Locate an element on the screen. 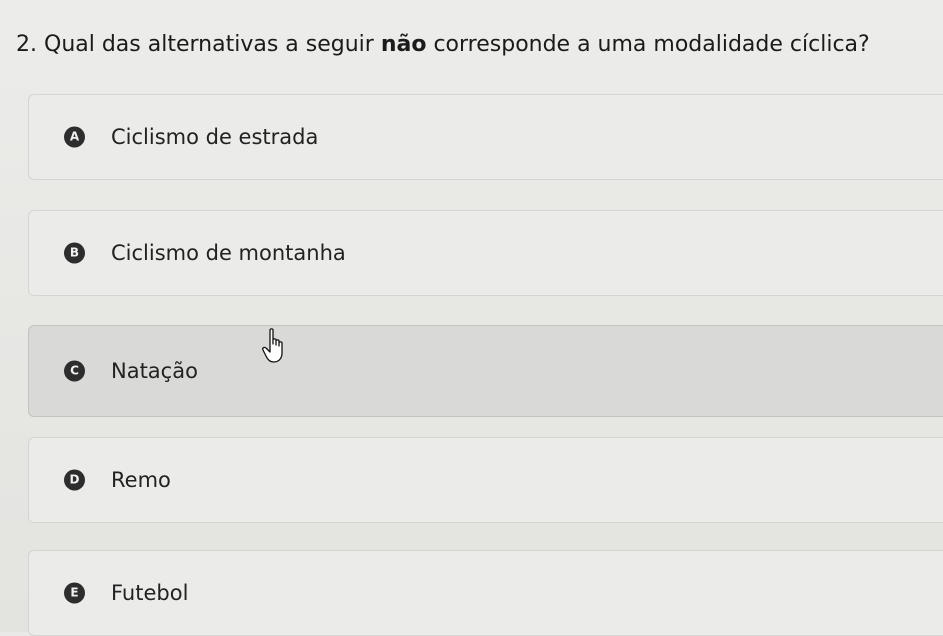 The height and width of the screenshot is (636, 943). question-text-after: corresponde a uma modalidade cíclica? is located at coordinates (651, 44).